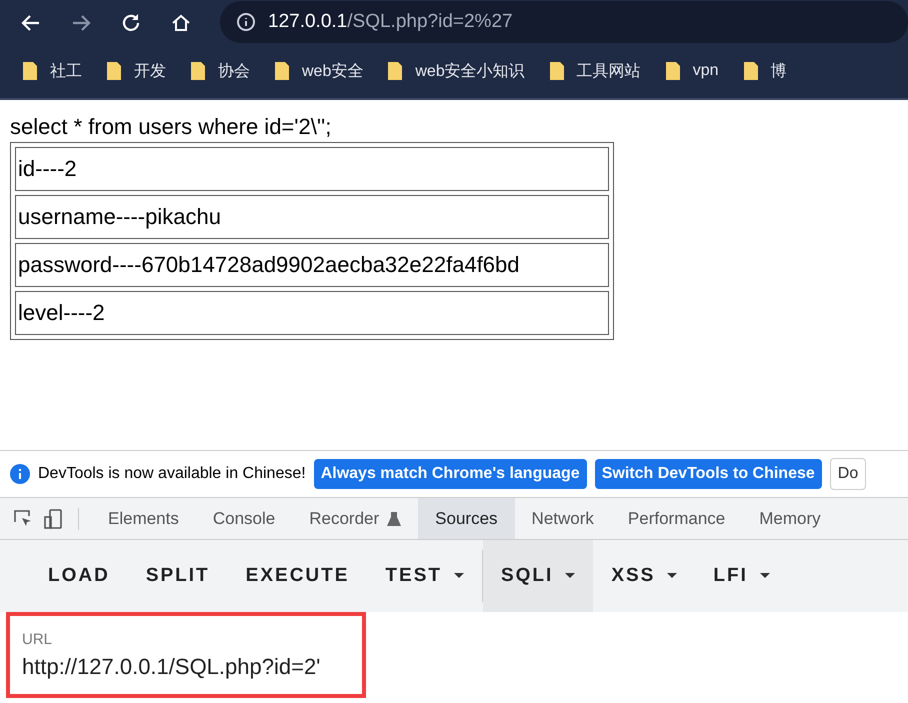 The height and width of the screenshot is (703, 908). What do you see at coordinates (708, 474) in the screenshot?
I see `info-button: Switch DevTools to Chinese` at bounding box center [708, 474].